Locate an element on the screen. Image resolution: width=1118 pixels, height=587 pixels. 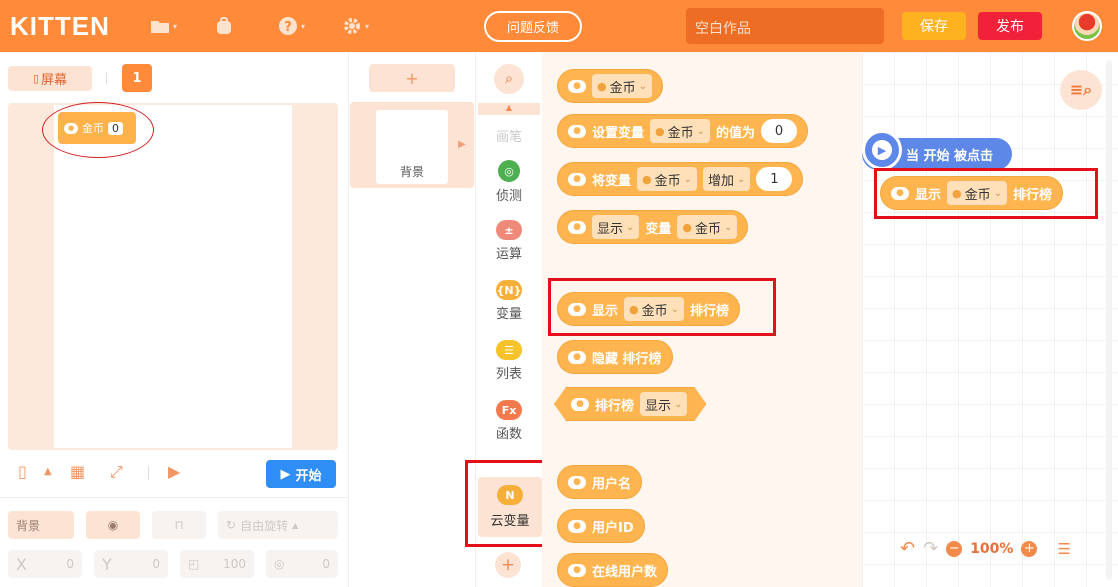
feedback-button: 问题反馈 is located at coordinates (533, 26).